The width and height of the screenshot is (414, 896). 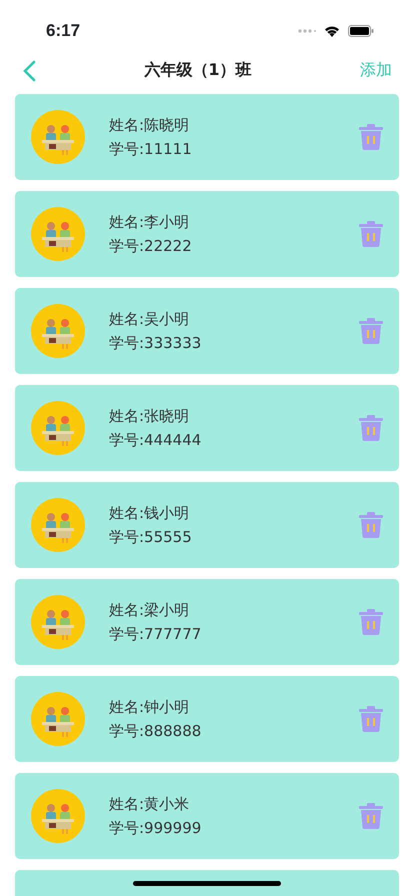 What do you see at coordinates (332, 31) in the screenshot?
I see `wifi-icon` at bounding box center [332, 31].